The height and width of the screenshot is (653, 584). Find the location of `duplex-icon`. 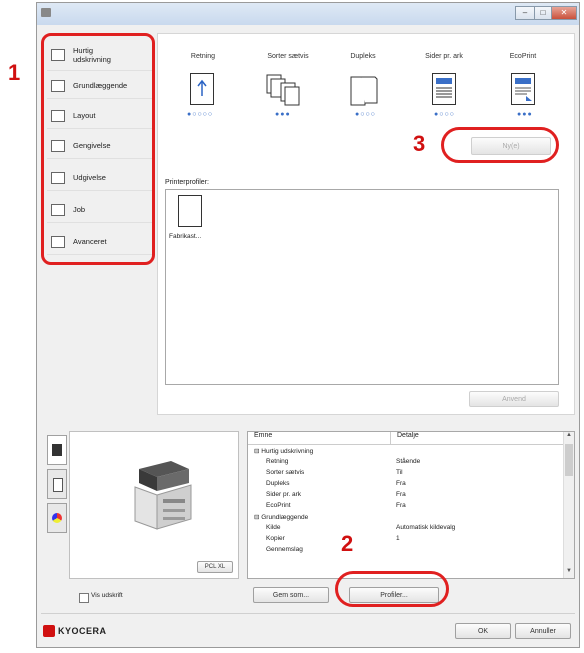

duplex-icon is located at coordinates (364, 90).